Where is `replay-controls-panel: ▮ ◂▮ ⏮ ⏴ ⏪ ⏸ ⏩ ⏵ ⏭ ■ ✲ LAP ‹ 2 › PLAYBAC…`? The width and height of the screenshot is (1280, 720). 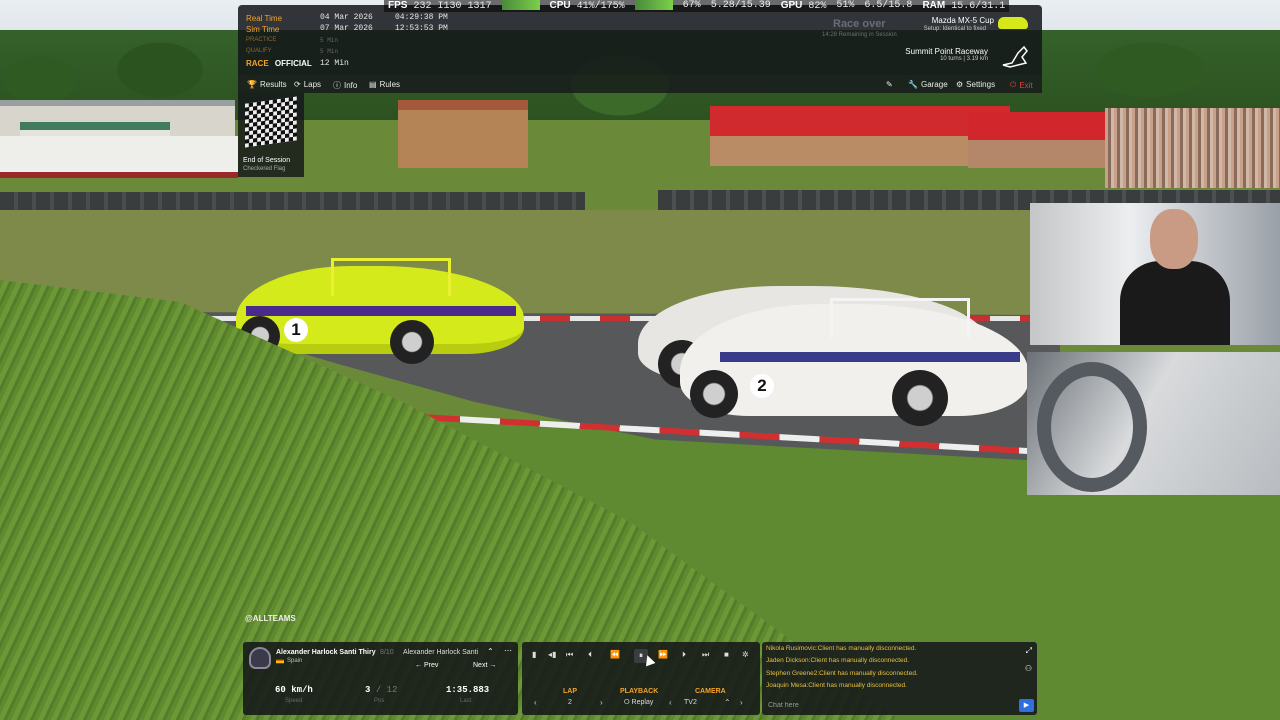
replay-controls-panel: ▮ ◂▮ ⏮ ⏴ ⏪ ⏸ ⏩ ⏵ ⏭ ■ ✲ LAP ‹ 2 › PLAYBAC… is located at coordinates (641, 678).